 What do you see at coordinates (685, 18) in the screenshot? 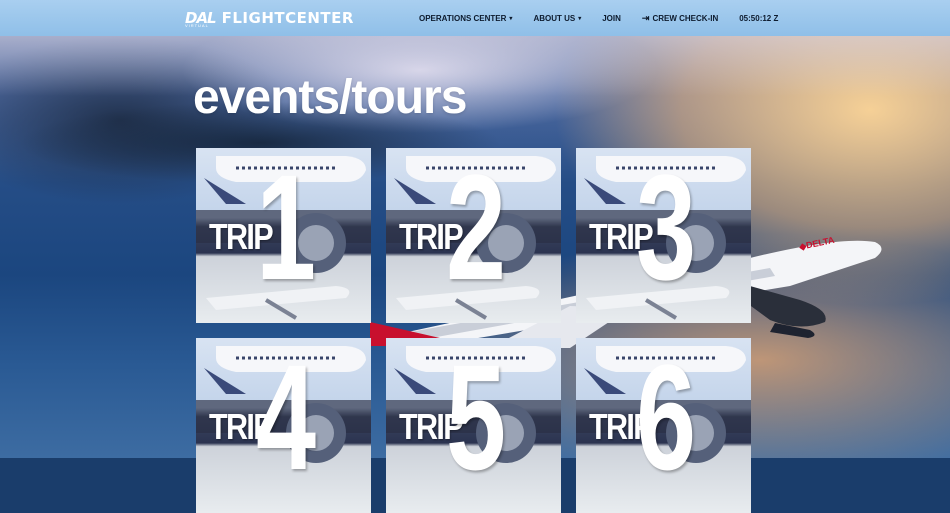
I see `nav-crew-check-in-label: CREW CHECK-IN` at bounding box center [685, 18].